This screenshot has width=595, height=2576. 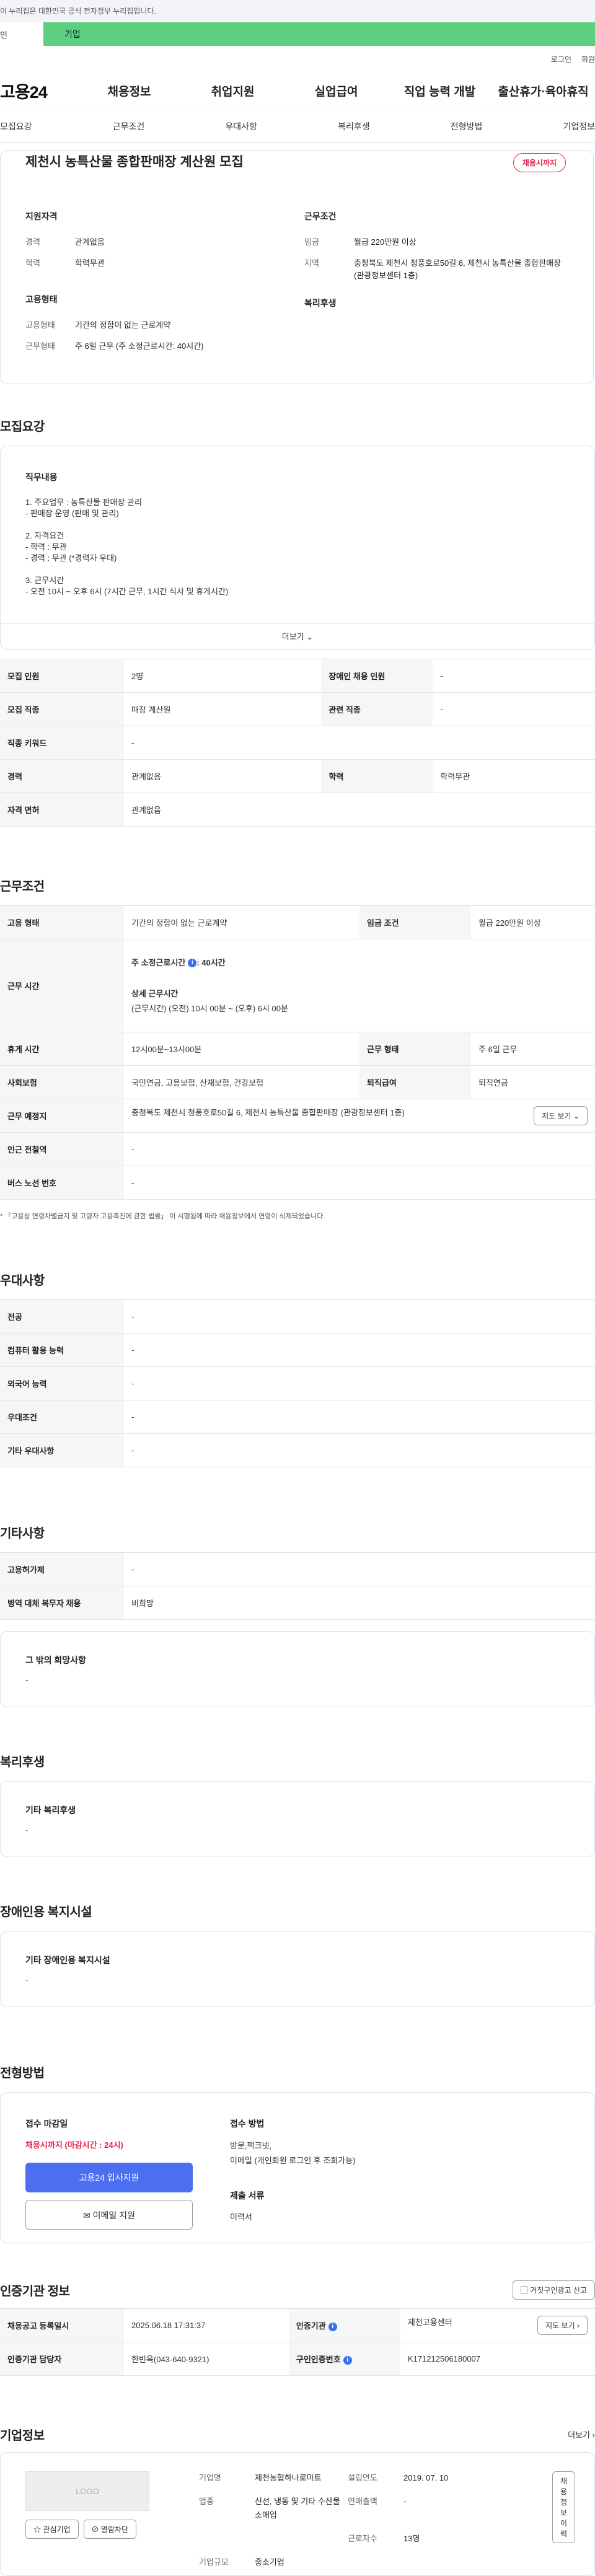 I want to click on company-more-link: 더보기 ›, so click(x=581, y=2434).